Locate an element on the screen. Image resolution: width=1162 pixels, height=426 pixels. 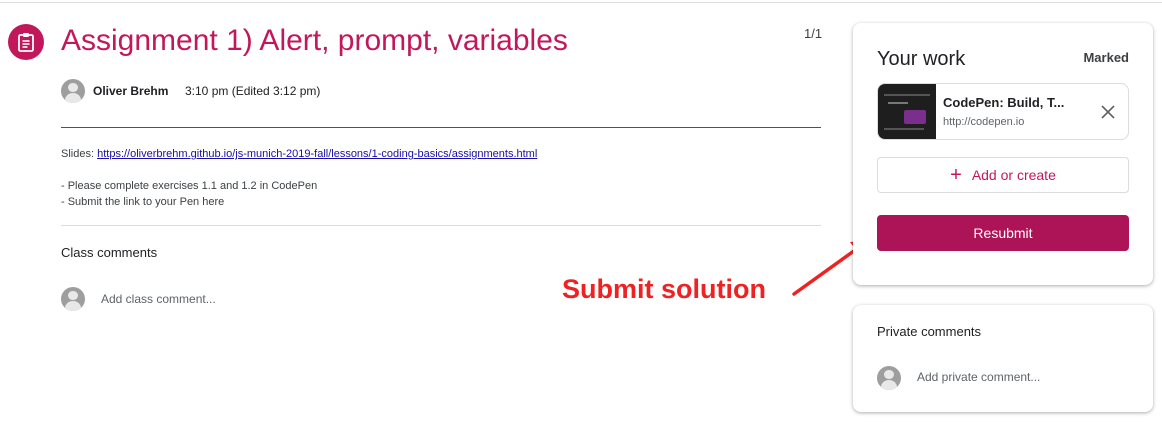
assignment-title: Assignment 1) Alert, prompt, variables is located at coordinates (314, 40).